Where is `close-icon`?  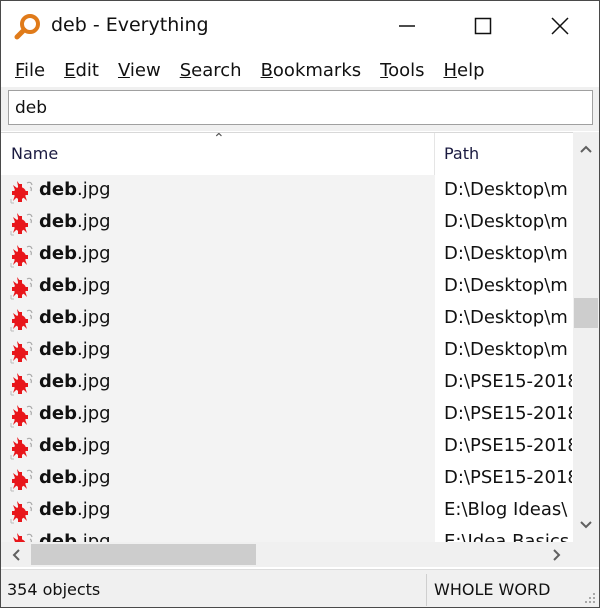 close-icon is located at coordinates (560, 26).